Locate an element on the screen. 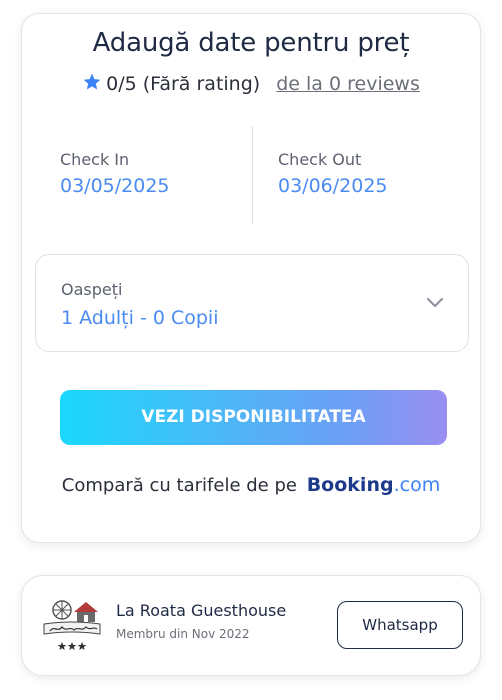 The image size is (502, 700). star-icon is located at coordinates (92, 81).